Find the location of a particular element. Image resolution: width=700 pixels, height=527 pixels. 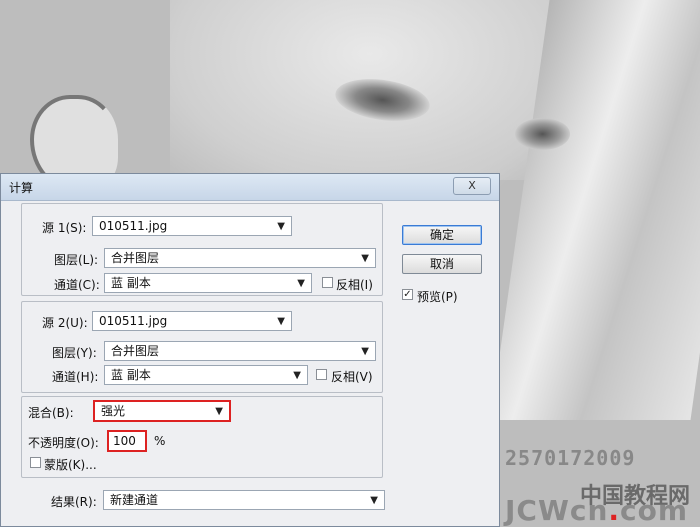

source1-file-select: 010511.jpg ▼ is located at coordinates (192, 226).